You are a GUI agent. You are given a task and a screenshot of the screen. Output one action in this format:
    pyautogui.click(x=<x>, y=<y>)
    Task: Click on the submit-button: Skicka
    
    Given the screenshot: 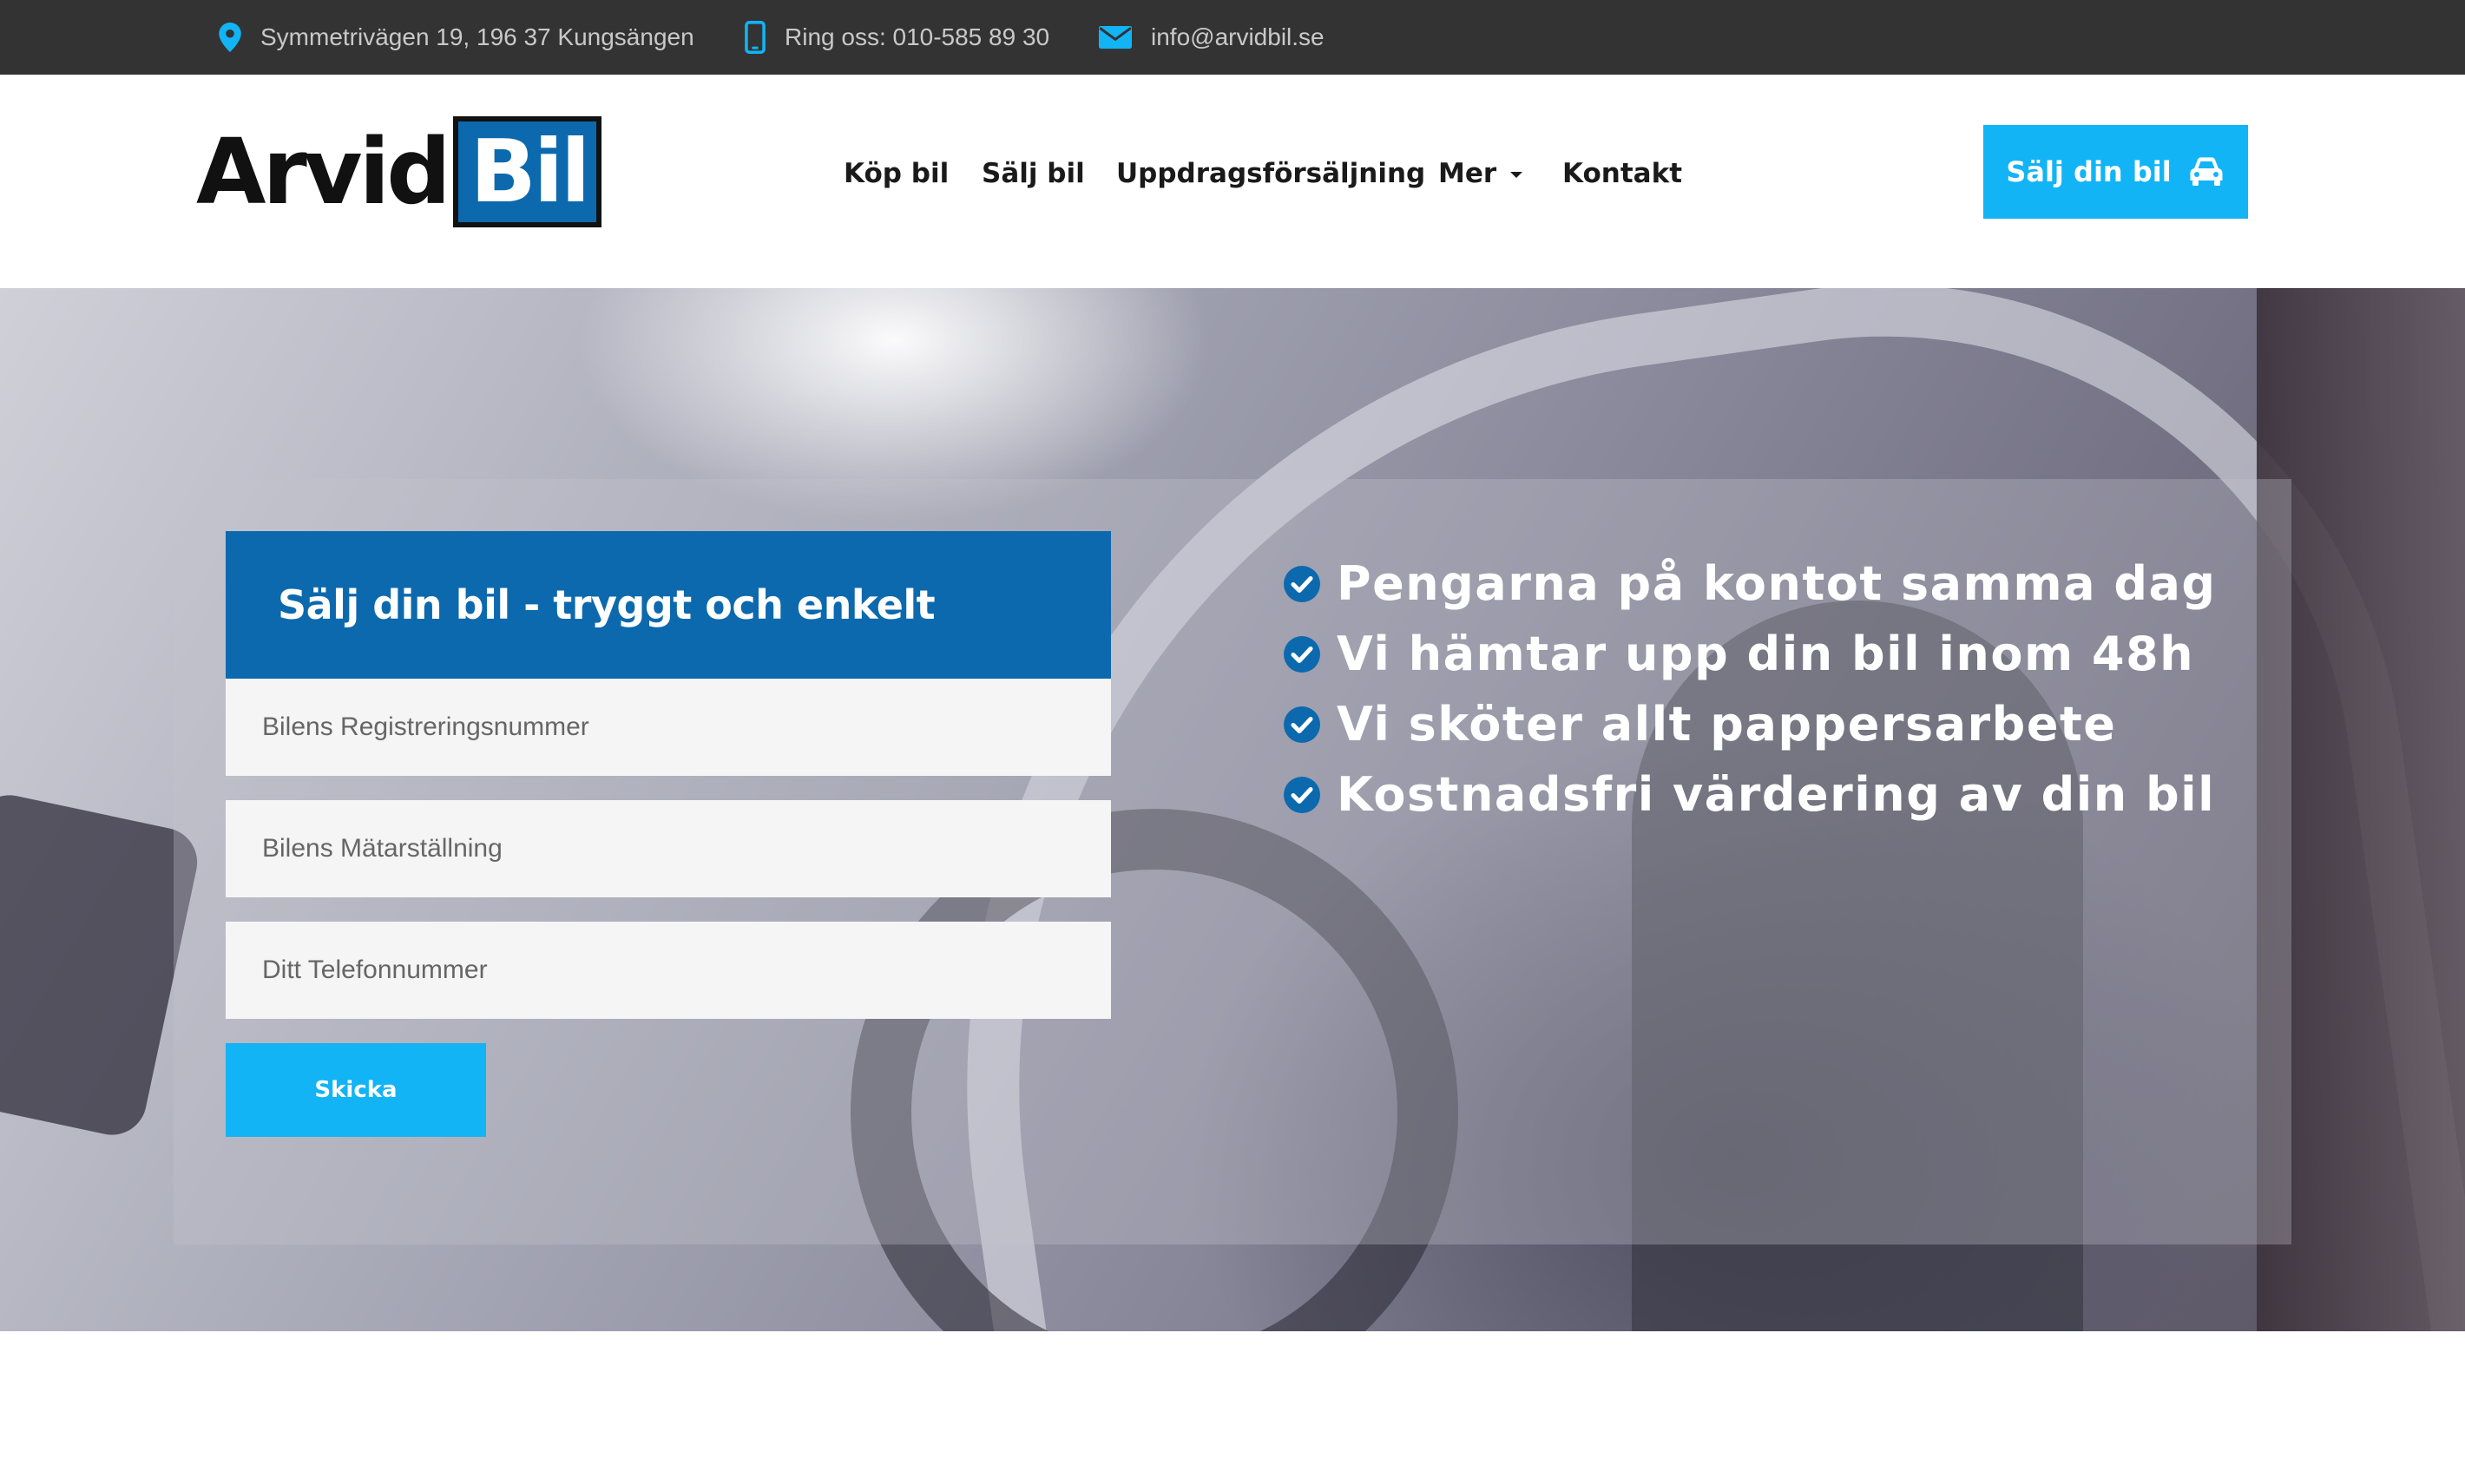 What is the action you would take?
    pyautogui.click(x=356, y=1090)
    